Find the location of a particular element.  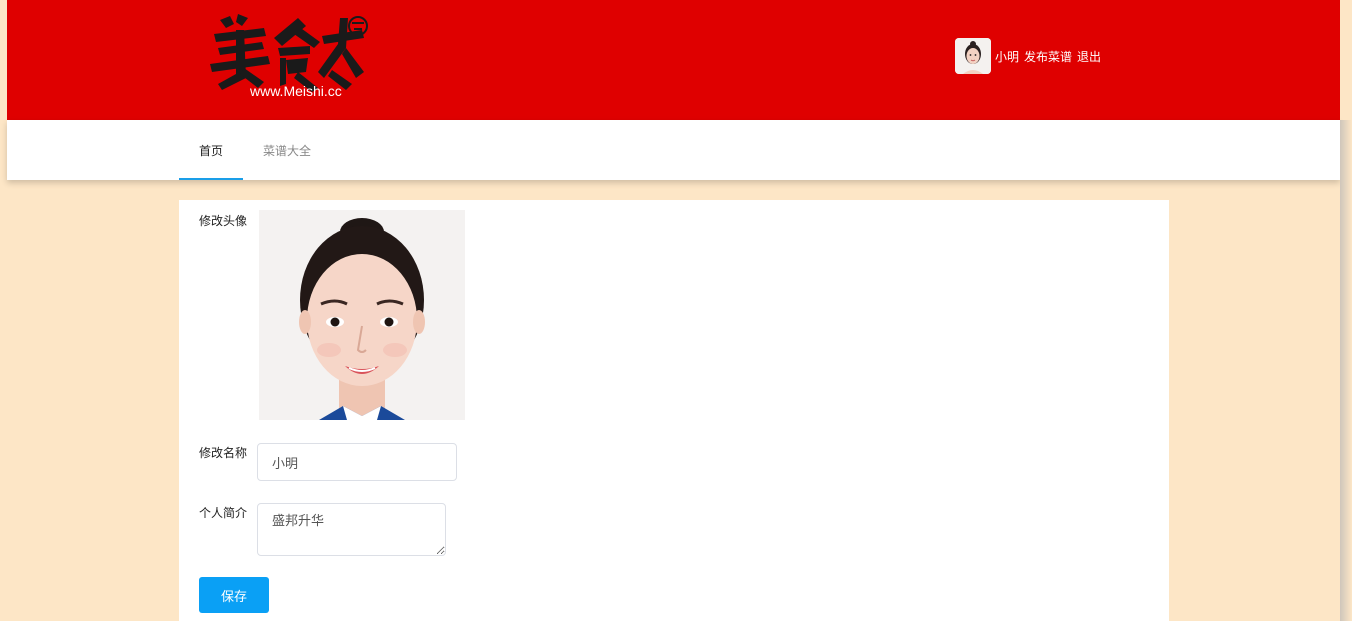

user-area: 小明 发布菜谱 退出 is located at coordinates (1028, 56).